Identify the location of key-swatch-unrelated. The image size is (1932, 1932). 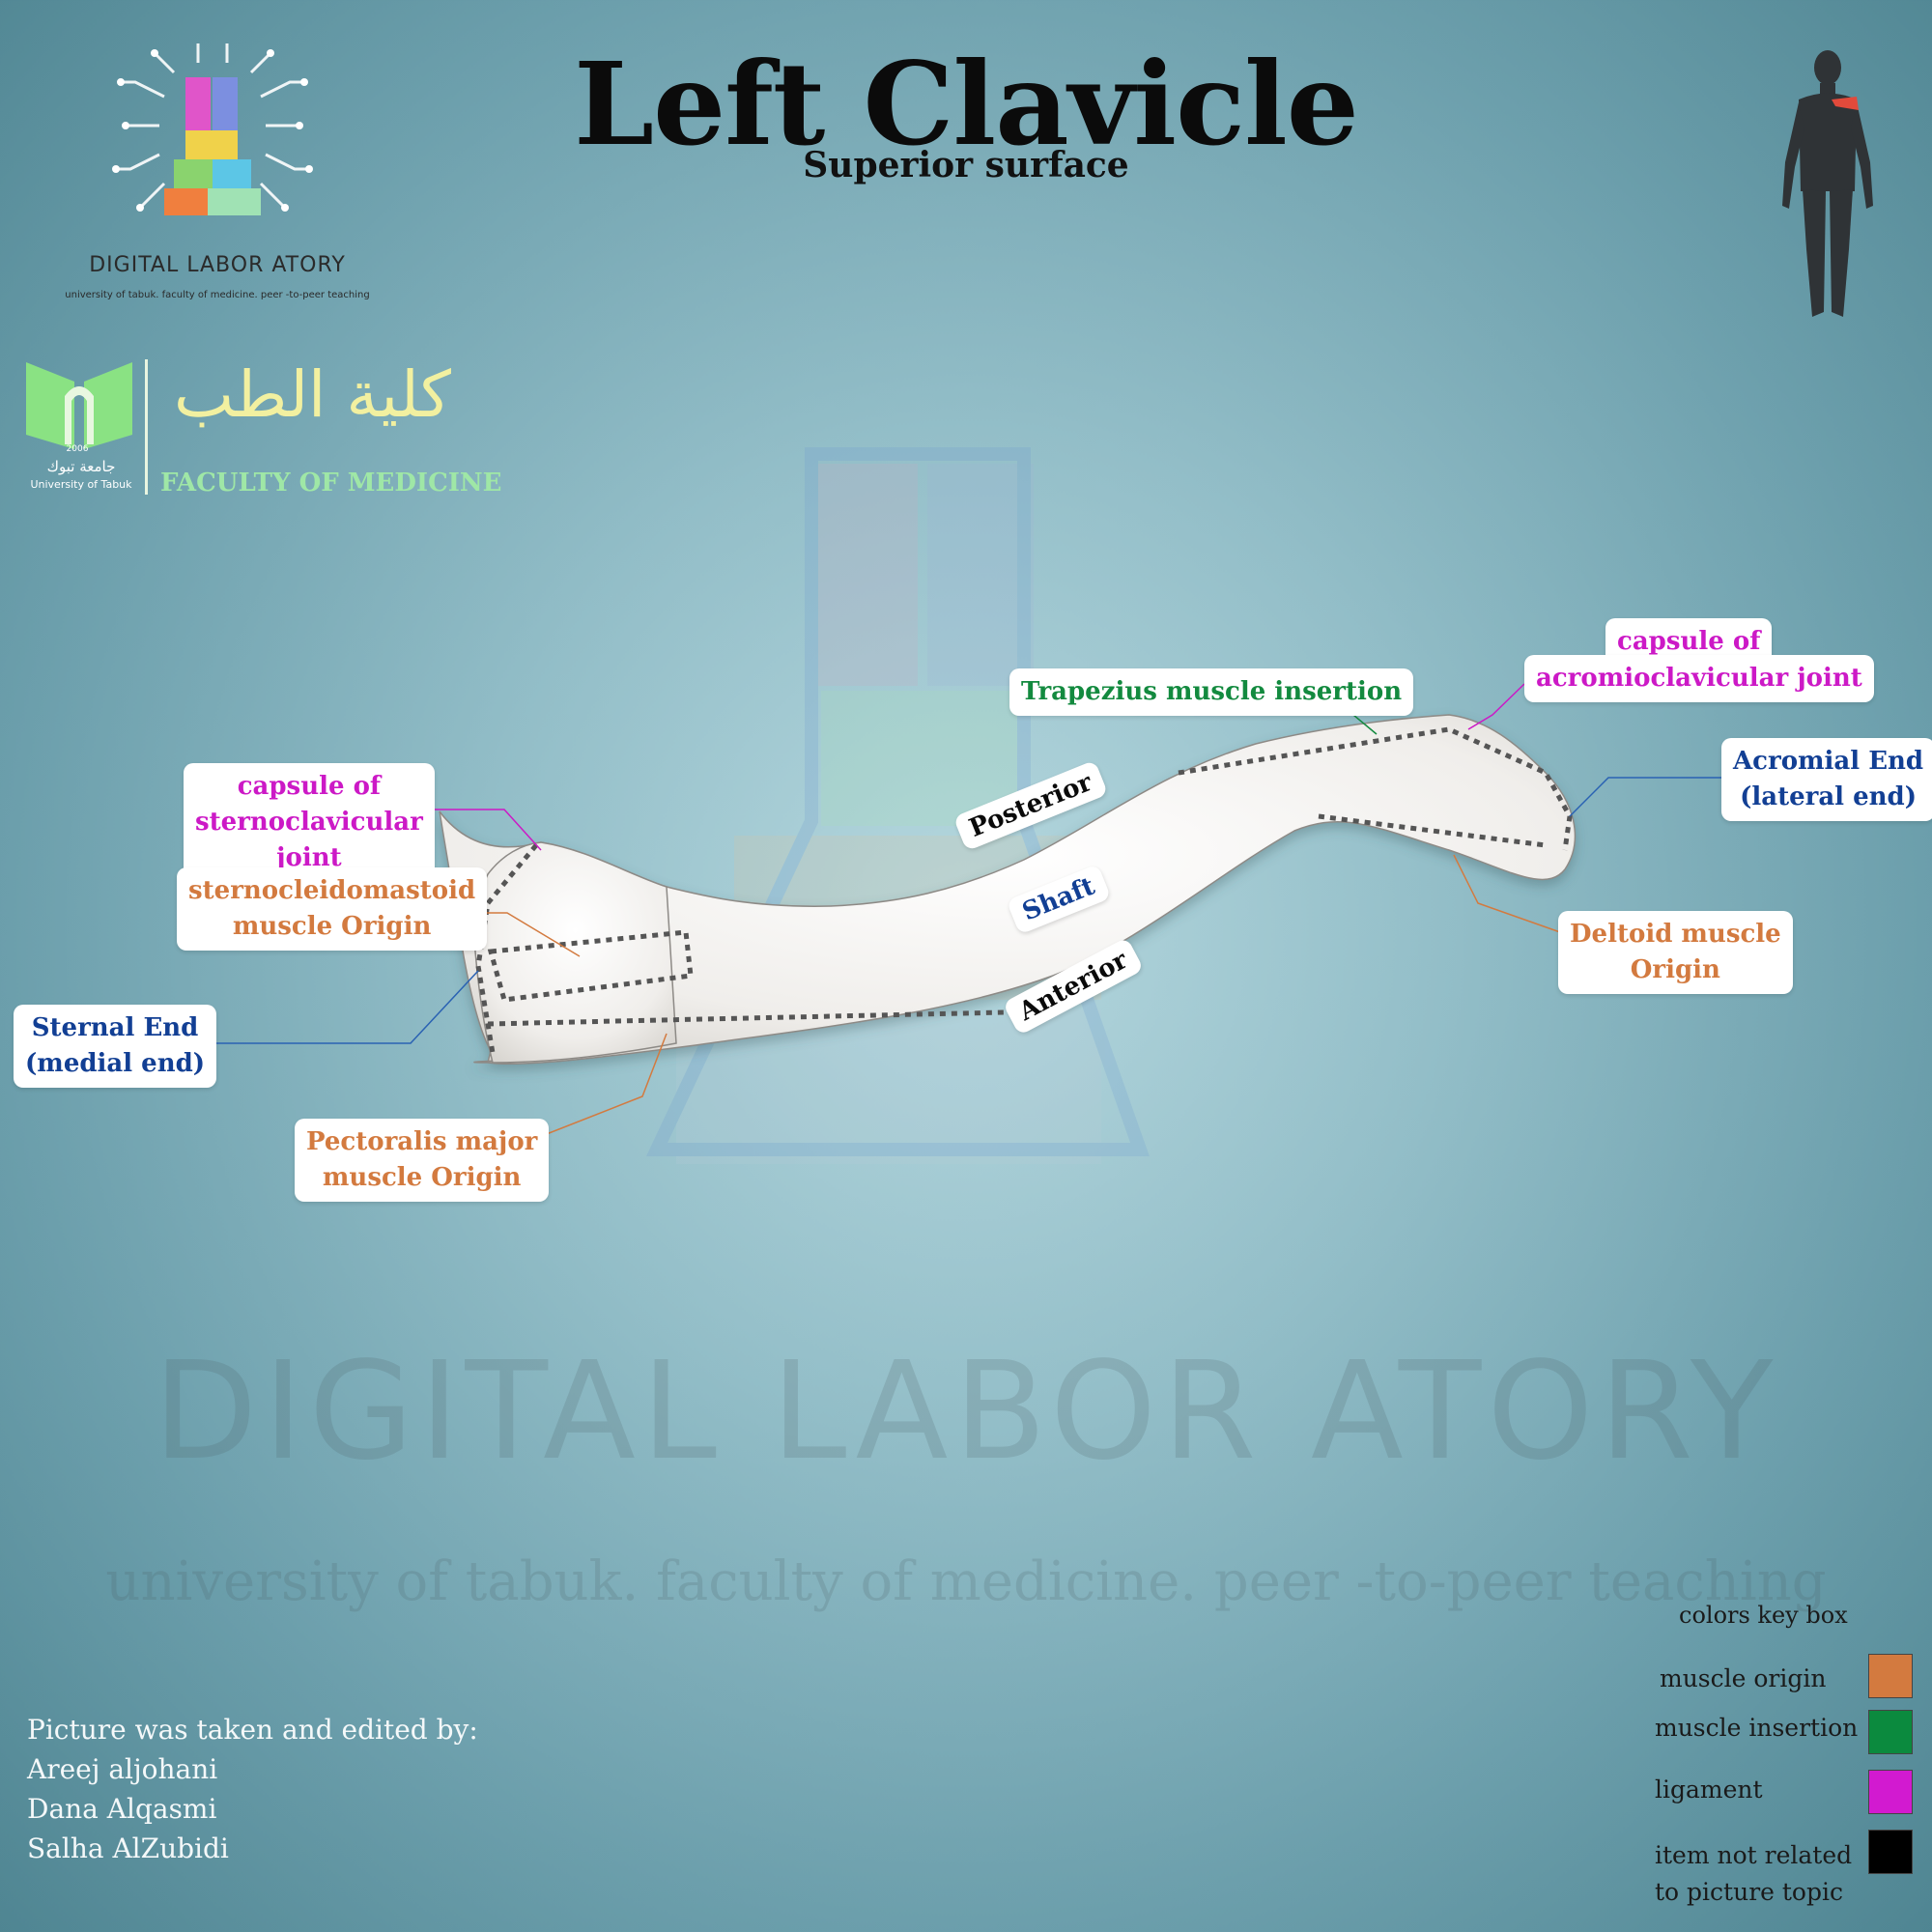
(1890, 1852).